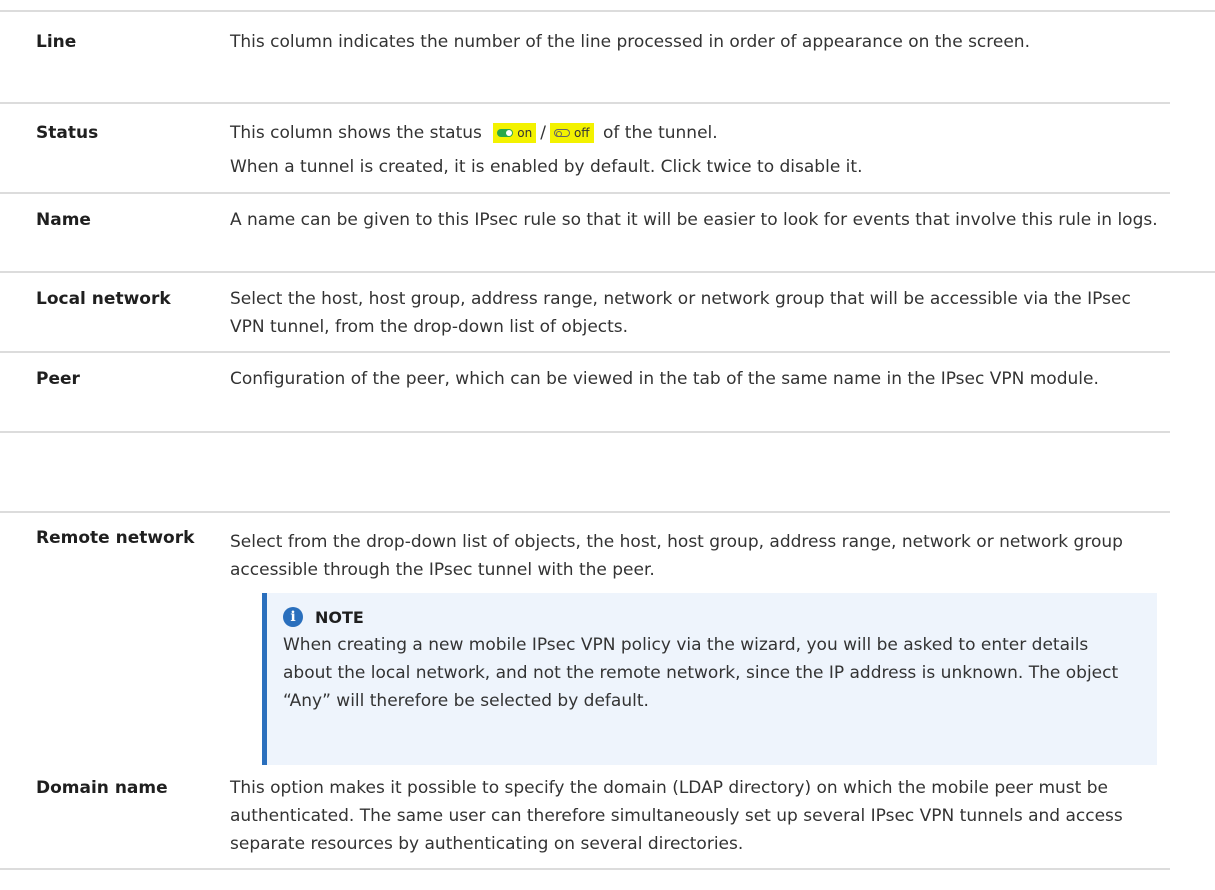 This screenshot has width=1215, height=890. What do you see at coordinates (293, 617) in the screenshot?
I see `info-icon: i` at bounding box center [293, 617].